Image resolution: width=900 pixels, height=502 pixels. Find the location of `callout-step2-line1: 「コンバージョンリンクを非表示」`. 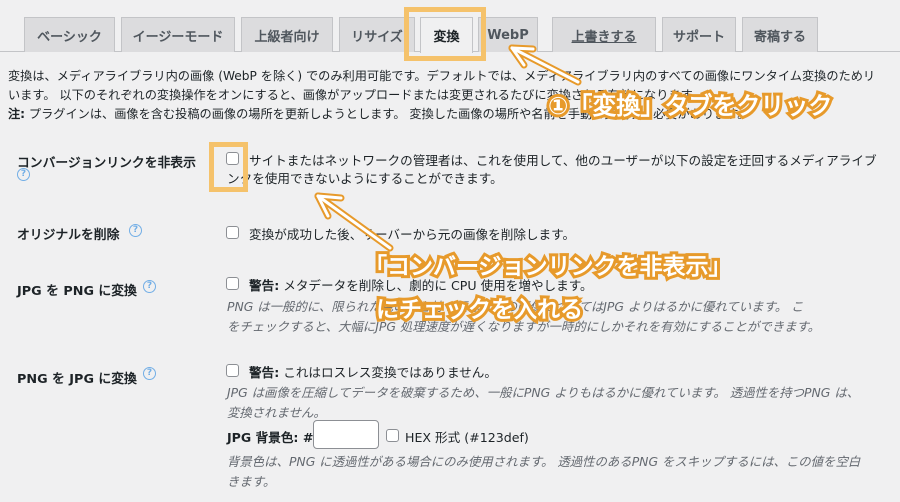

callout-step2-line1: 「コンバージョンリンクを非表示」 is located at coordinates (548, 267).